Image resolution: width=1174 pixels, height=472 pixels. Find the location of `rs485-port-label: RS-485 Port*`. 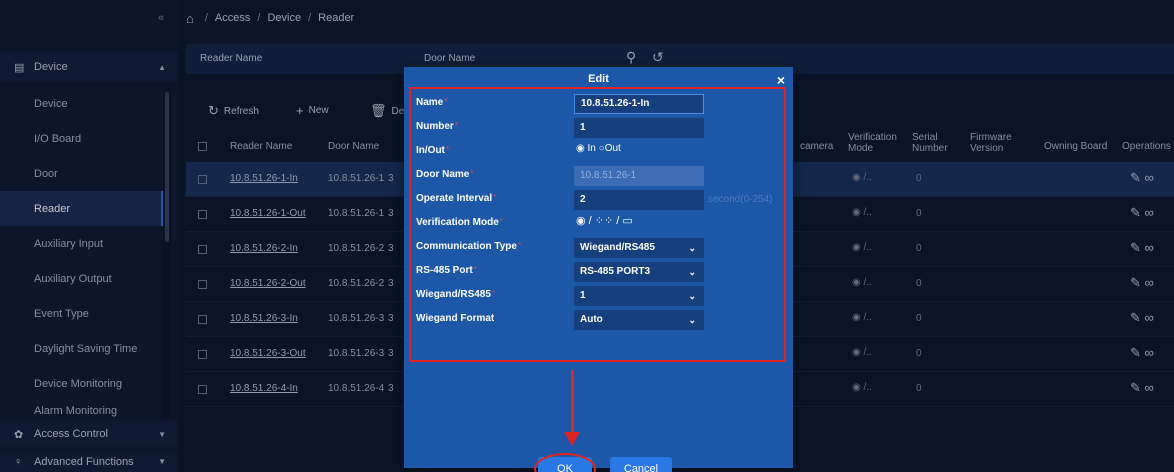

rs485-port-label: RS-485 Port* is located at coordinates (446, 270).